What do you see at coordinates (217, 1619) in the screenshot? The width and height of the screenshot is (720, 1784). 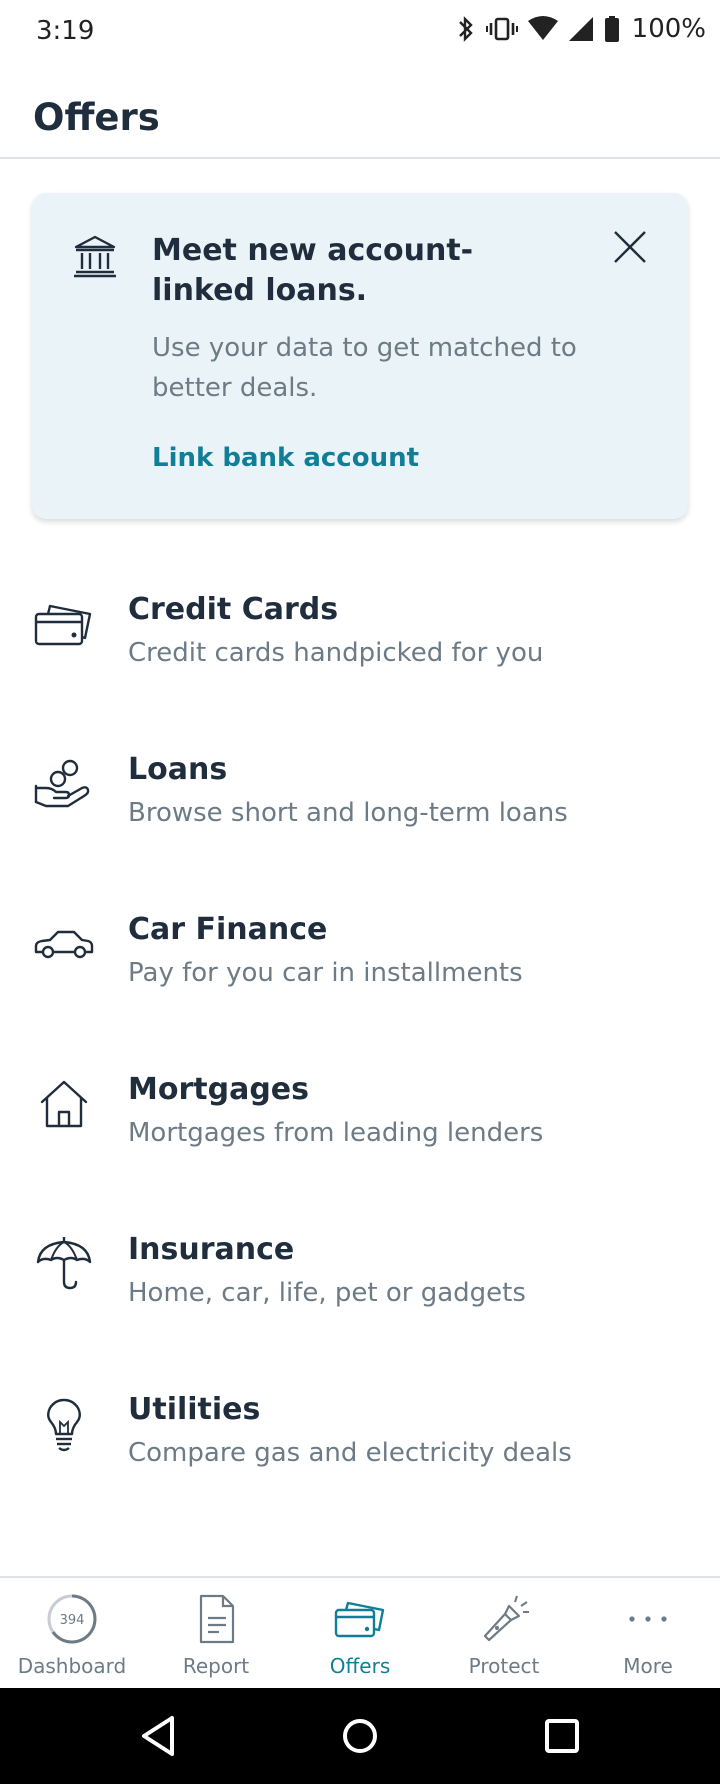 I see `document-icon` at bounding box center [217, 1619].